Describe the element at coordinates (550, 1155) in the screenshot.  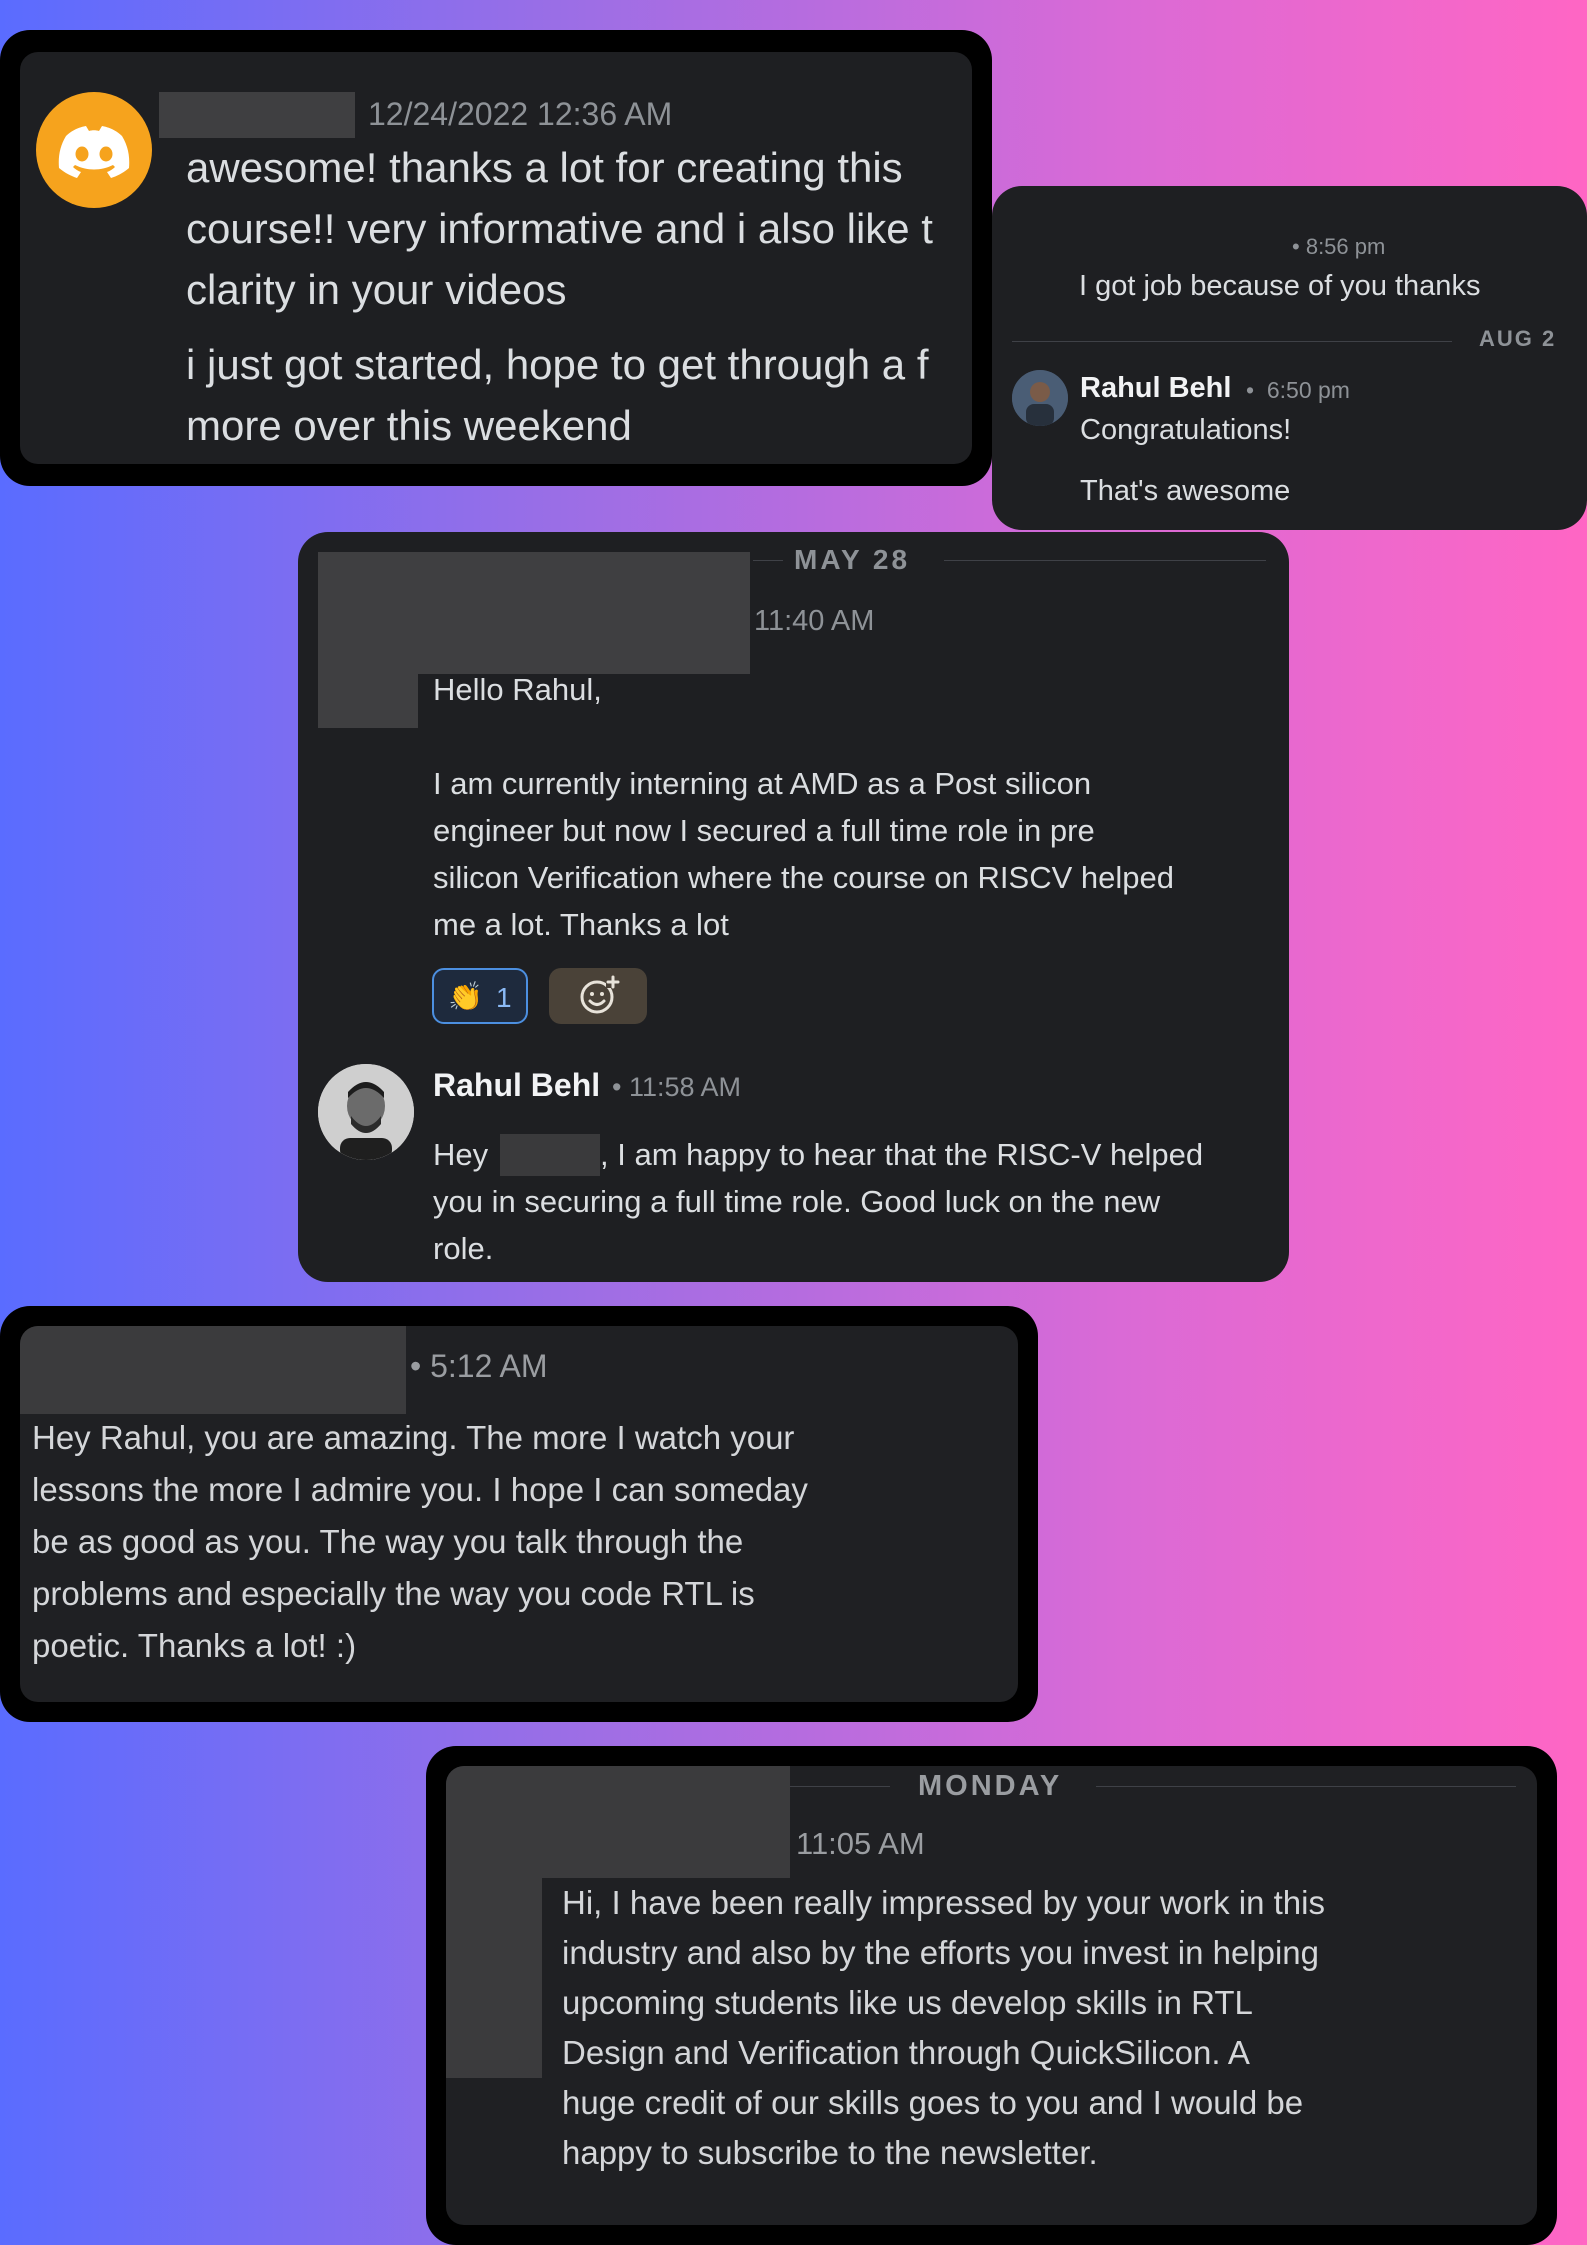
I see `redacted-name` at that location.